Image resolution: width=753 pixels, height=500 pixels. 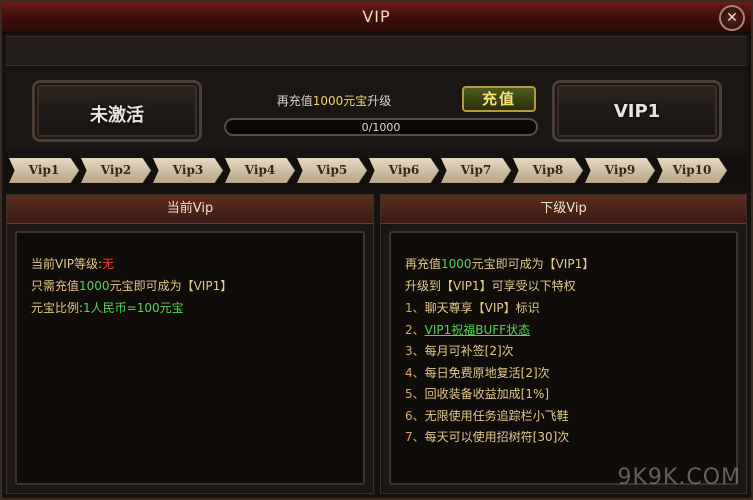 What do you see at coordinates (415, 437) in the screenshot?
I see `privilege-number: 7、` at bounding box center [415, 437].